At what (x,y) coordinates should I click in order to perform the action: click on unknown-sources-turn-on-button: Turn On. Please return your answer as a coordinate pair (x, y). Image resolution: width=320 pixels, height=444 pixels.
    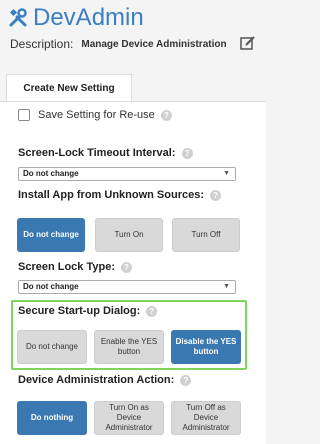
    Looking at the image, I should click on (129, 235).